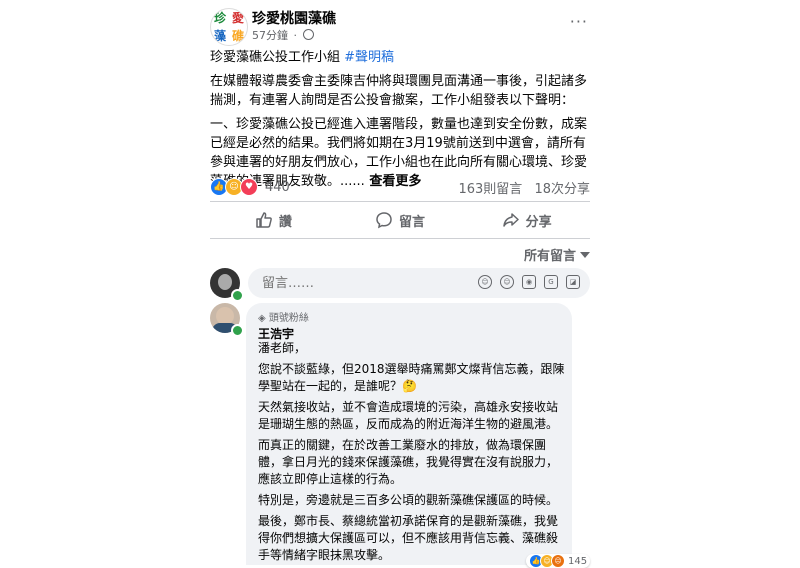 The image size is (800, 568). I want to click on globe-icon, so click(308, 34).